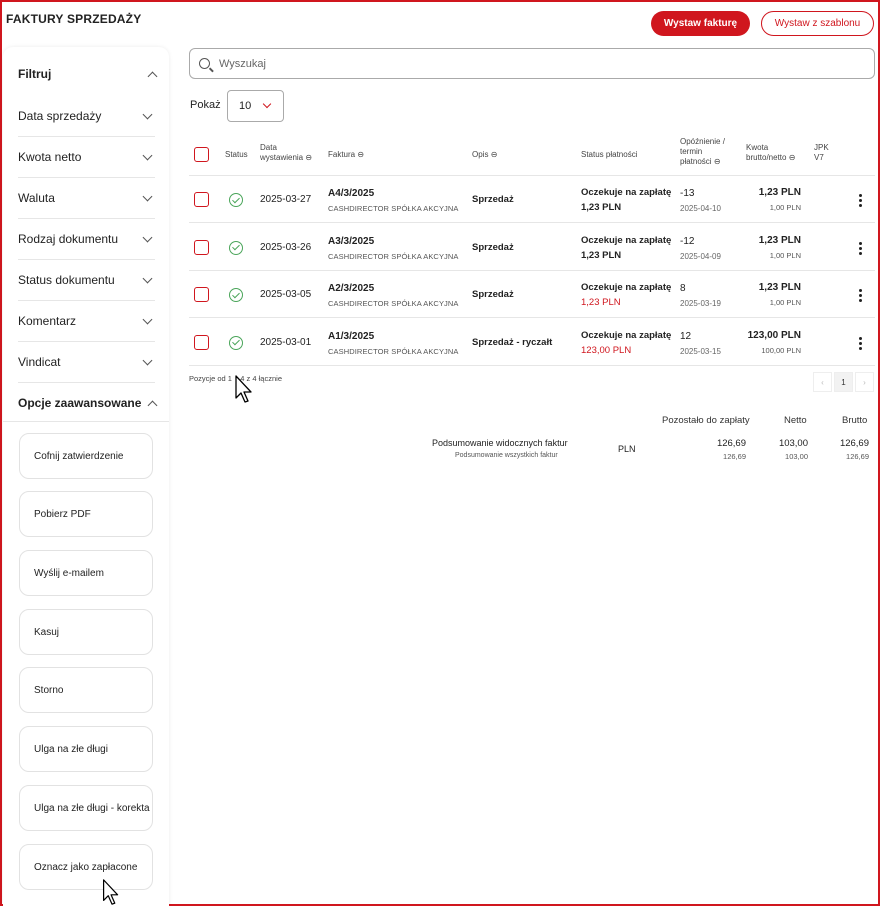 This screenshot has width=880, height=906. Describe the element at coordinates (86, 157) in the screenshot. I see `filter-item: Kwota netto` at that location.